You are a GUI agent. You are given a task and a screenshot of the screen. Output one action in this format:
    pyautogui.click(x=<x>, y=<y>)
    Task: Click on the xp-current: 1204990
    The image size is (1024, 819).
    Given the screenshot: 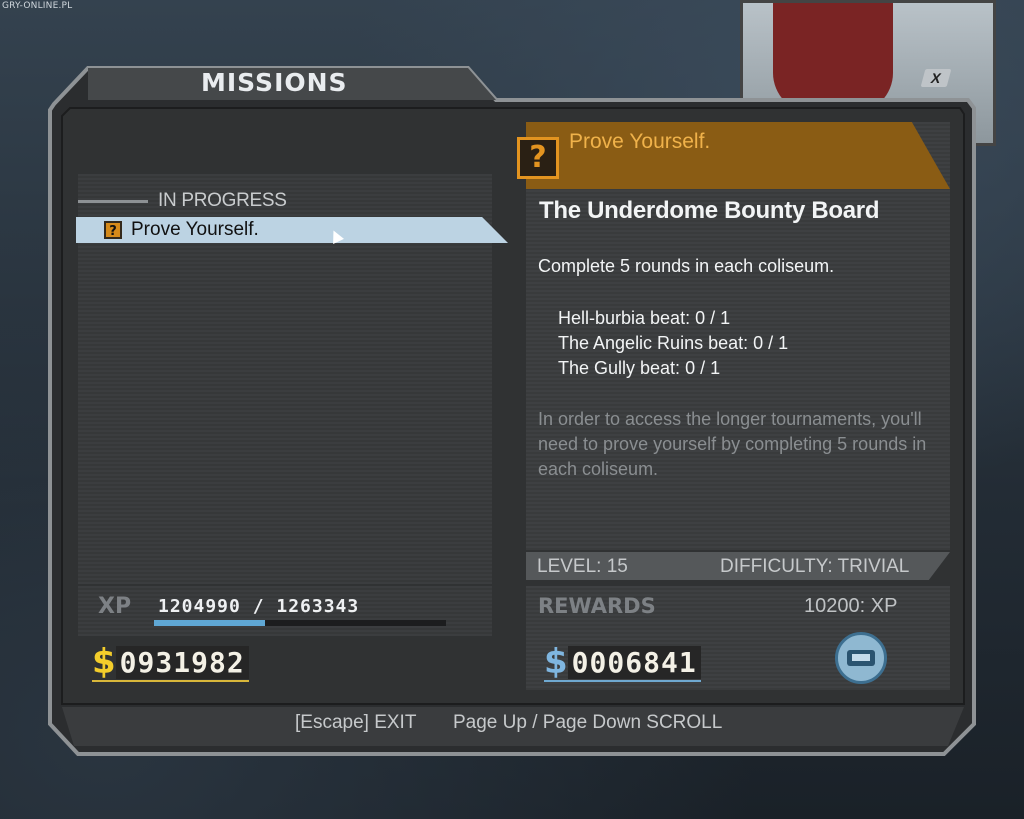 What is the action you would take?
    pyautogui.click(x=199, y=606)
    